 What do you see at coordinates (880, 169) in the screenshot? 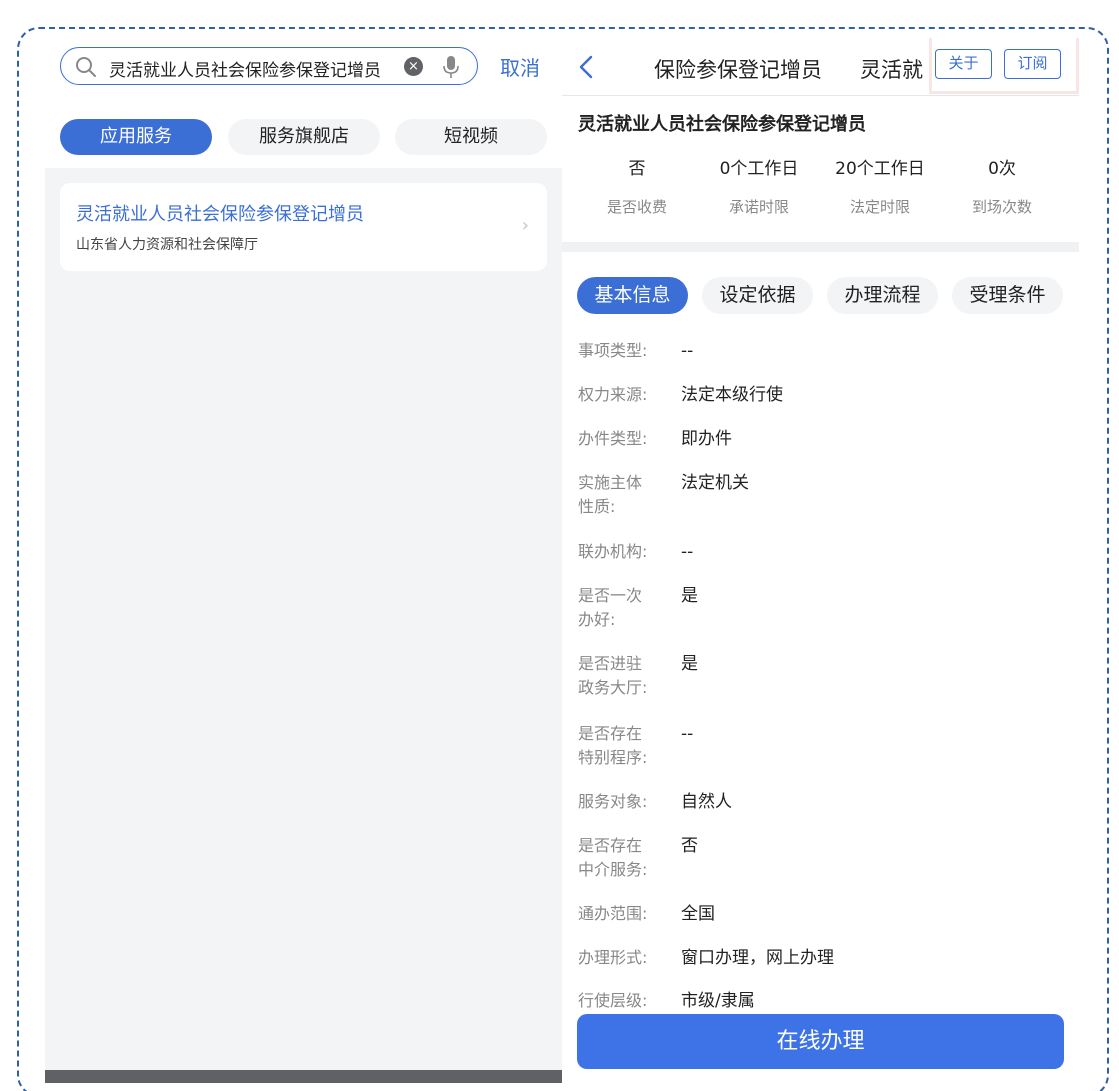
I see `stat-value: 20个工作日` at bounding box center [880, 169].